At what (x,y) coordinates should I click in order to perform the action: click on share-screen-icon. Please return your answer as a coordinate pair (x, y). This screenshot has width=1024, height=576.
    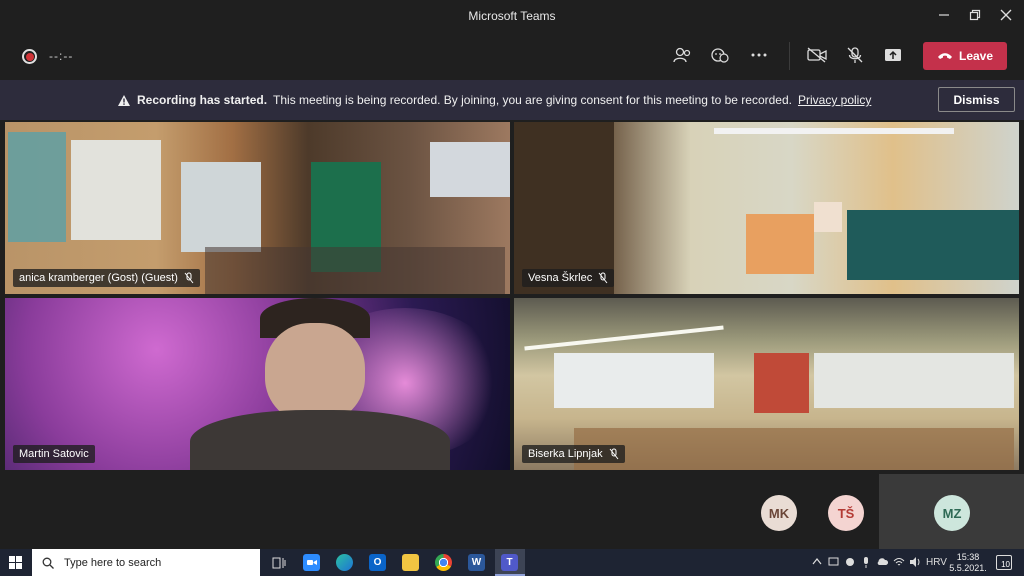
    Looking at the image, I should click on (893, 55).